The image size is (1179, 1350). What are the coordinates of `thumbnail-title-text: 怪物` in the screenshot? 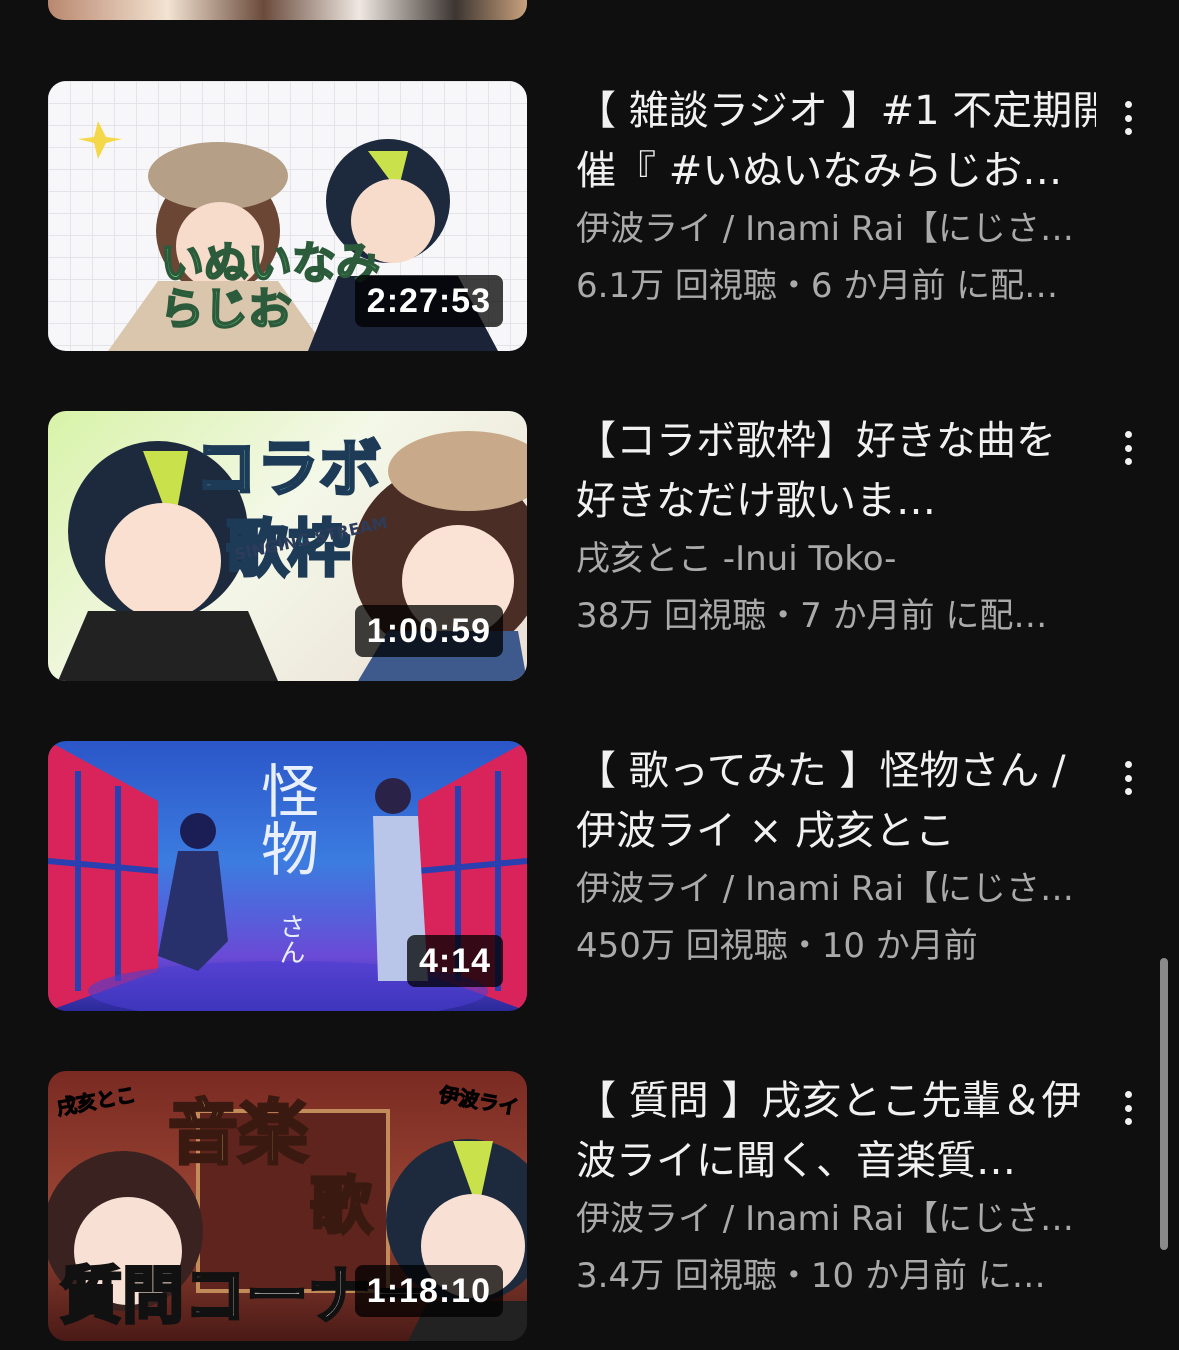 It's located at (285, 819).